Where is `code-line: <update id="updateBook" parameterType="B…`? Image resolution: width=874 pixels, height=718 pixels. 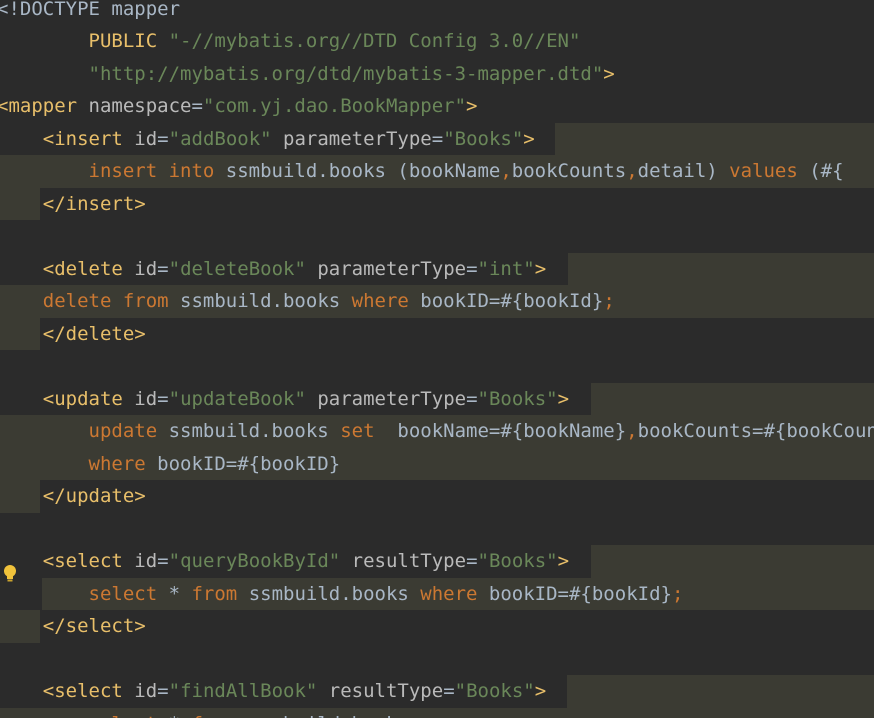
code-line: <update id="updateBook" parameterType="B… is located at coordinates (437, 399).